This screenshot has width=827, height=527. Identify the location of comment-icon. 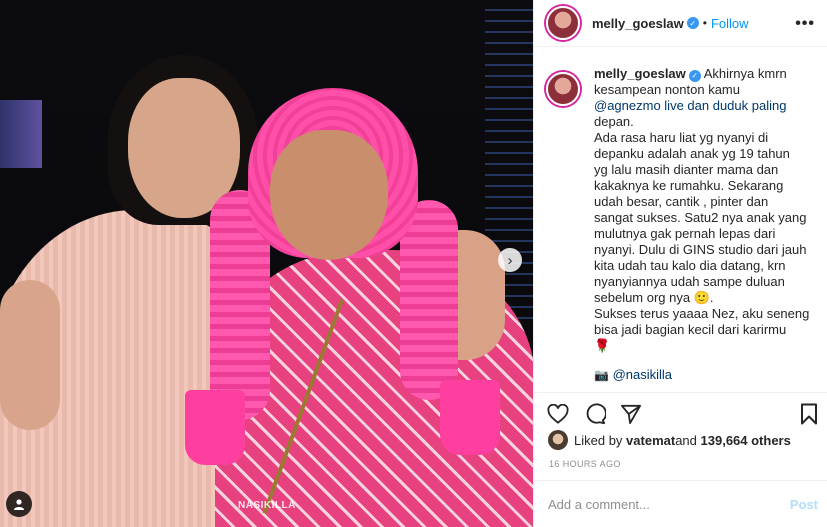
(596, 414).